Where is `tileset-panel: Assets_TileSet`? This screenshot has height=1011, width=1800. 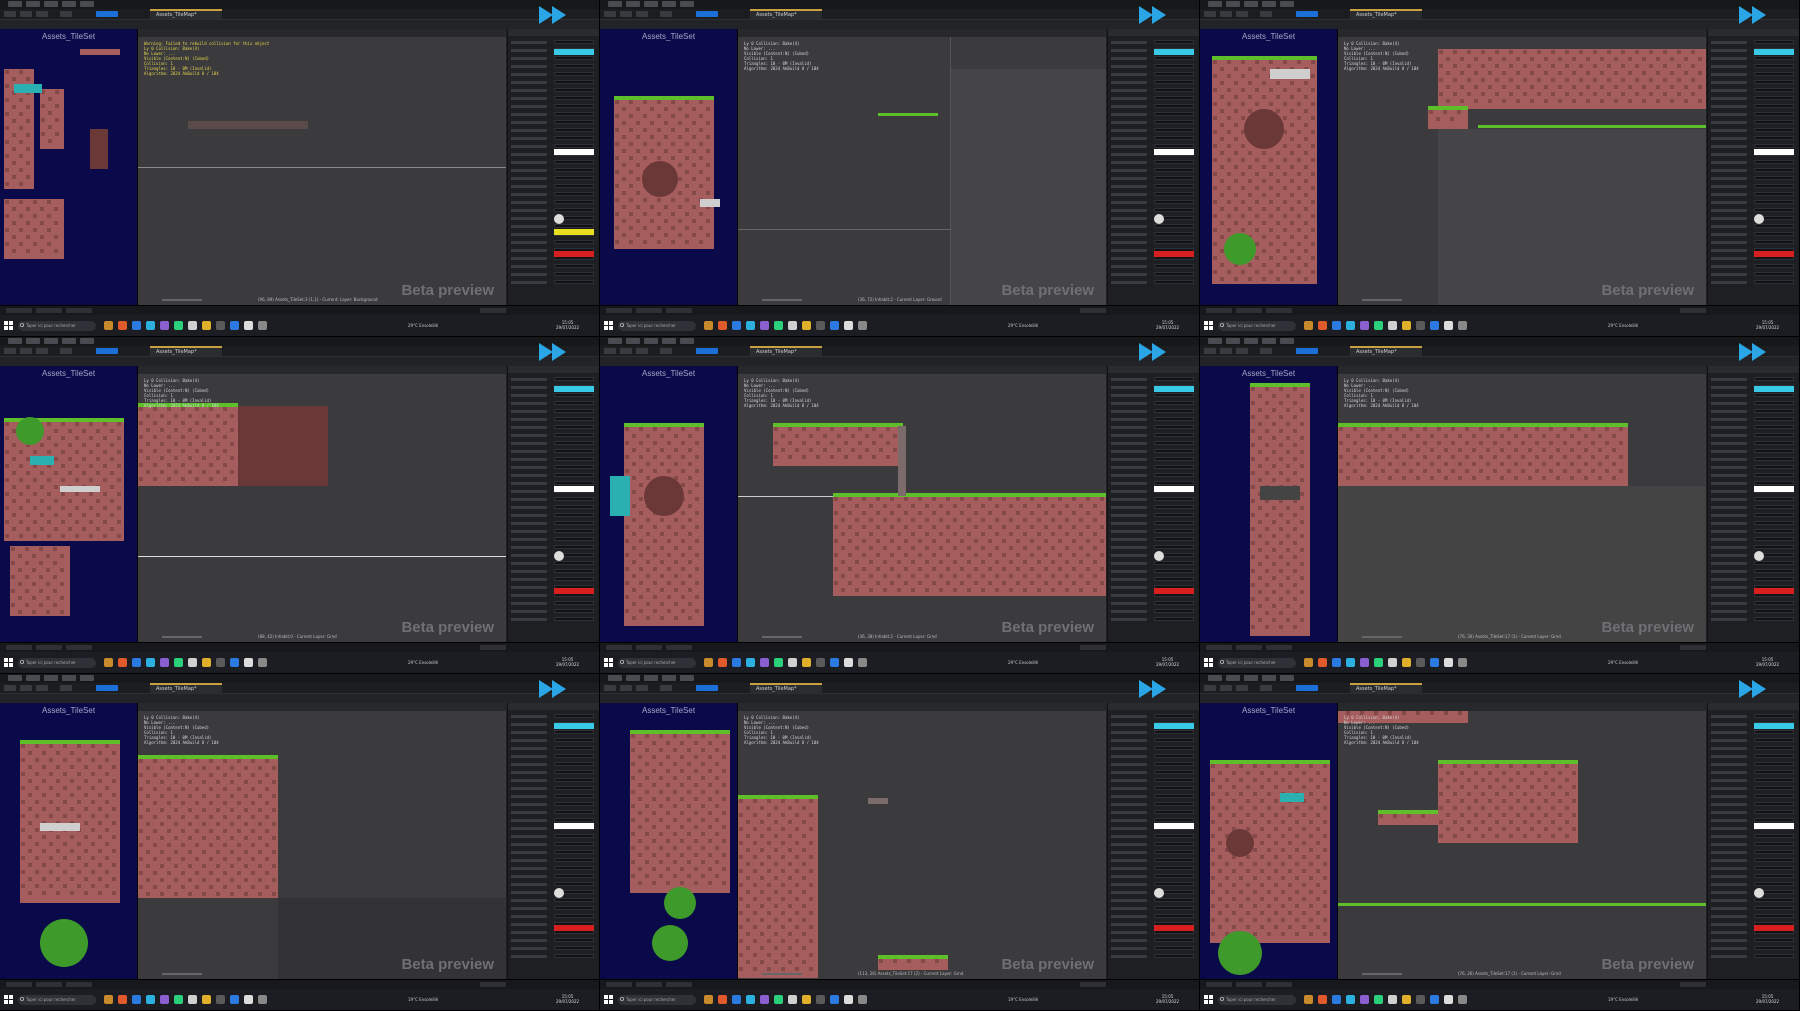 tileset-panel: Assets_TileSet is located at coordinates (1269, 504).